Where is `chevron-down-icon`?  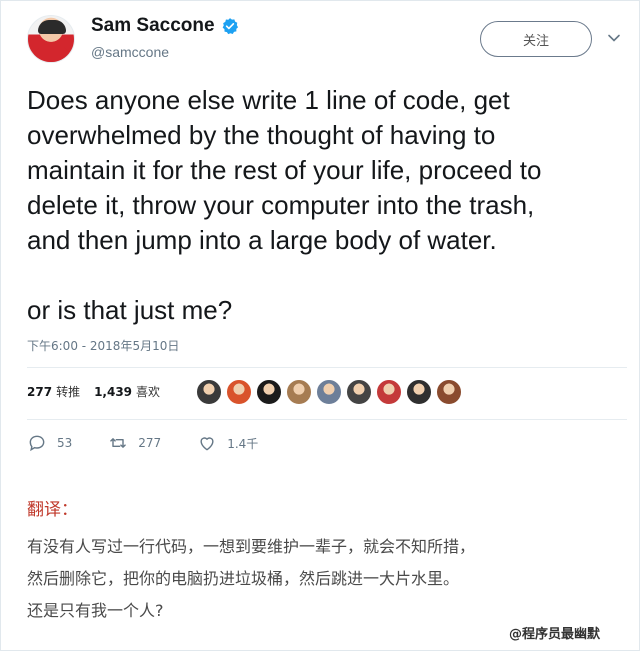
chevron-down-icon is located at coordinates (614, 38).